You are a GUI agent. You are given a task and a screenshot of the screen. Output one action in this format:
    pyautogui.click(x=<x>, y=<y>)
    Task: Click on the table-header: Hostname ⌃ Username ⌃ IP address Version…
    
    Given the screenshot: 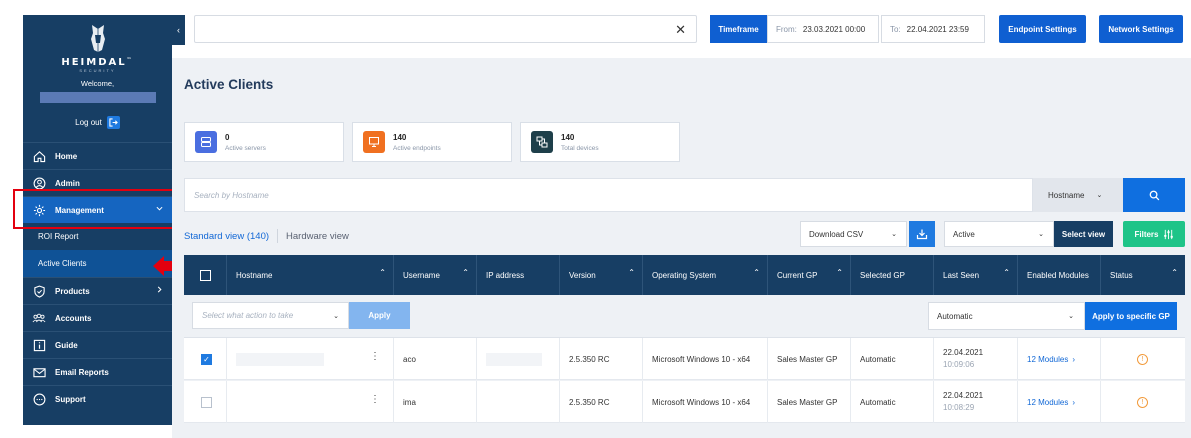 What is the action you would take?
    pyautogui.click(x=684, y=275)
    